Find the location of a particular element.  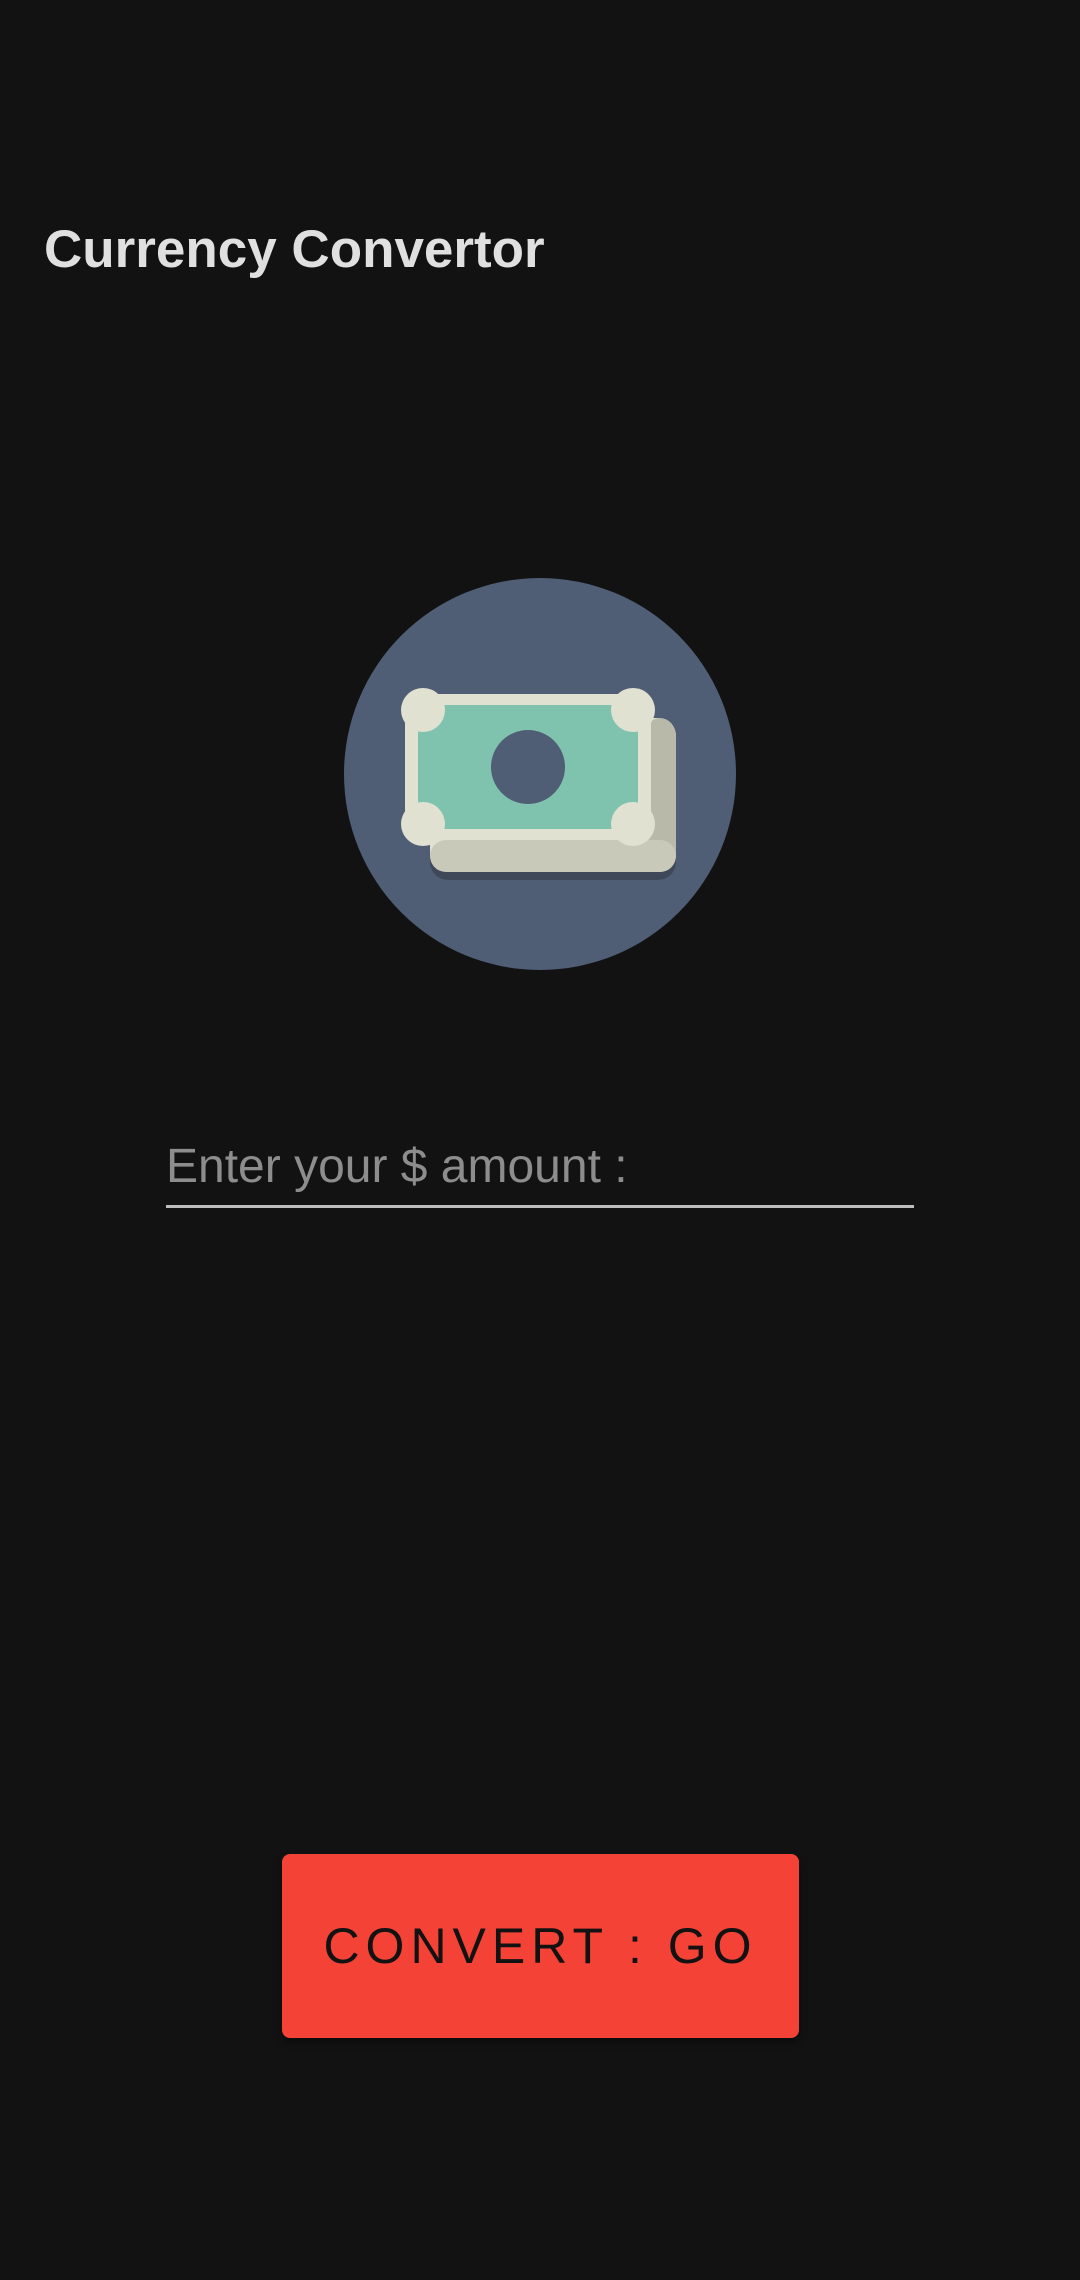

app-title: Currency Convertor is located at coordinates (294, 249).